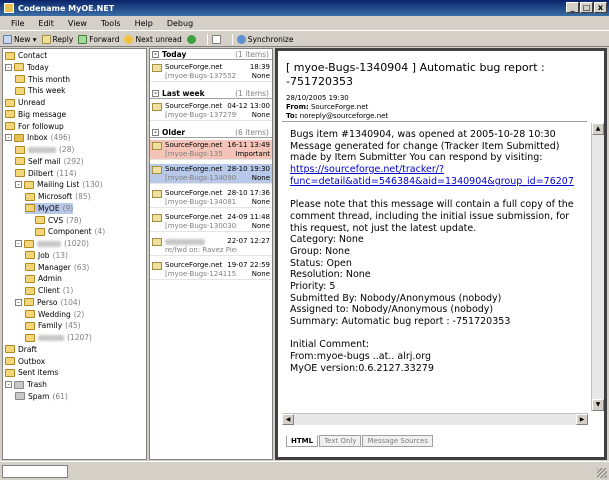 The height and width of the screenshot is (480, 609). What do you see at coordinates (47, 91) in the screenshot?
I see `folder-label: This week` at bounding box center [47, 91].